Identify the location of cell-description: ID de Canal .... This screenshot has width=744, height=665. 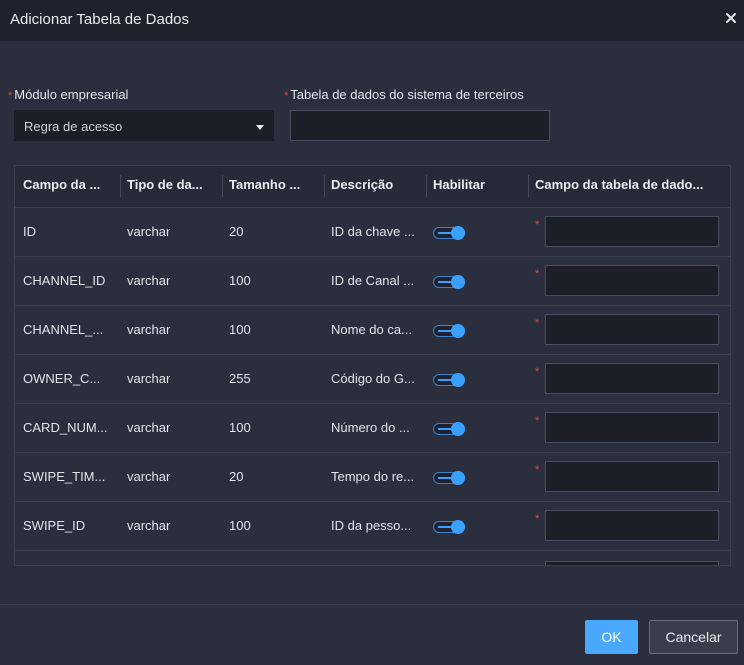
(373, 280).